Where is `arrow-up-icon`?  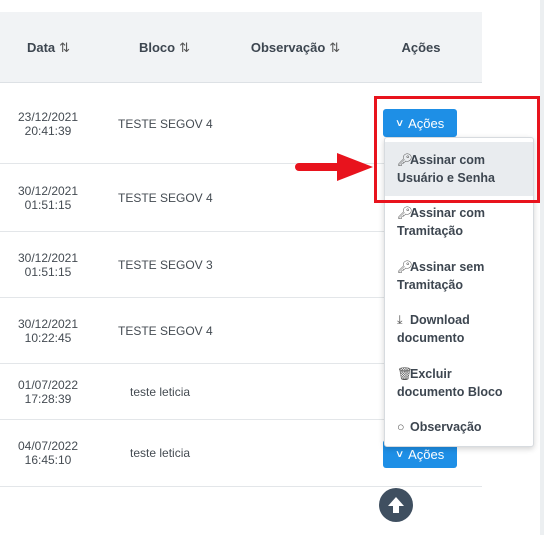
arrow-up-icon is located at coordinates (396, 505).